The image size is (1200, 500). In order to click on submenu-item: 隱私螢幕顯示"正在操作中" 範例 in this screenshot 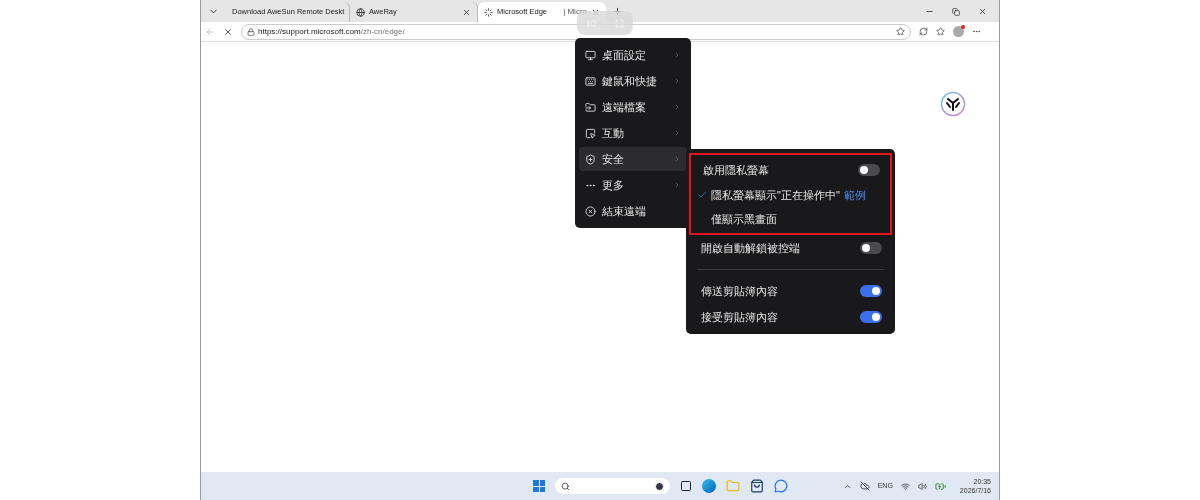, I will do `click(790, 195)`.